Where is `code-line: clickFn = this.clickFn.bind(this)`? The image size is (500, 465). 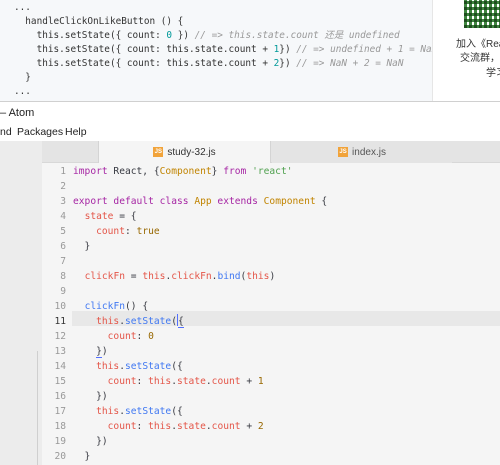 code-line: clickFn = this.clickFn.bind(this) is located at coordinates (174, 276).